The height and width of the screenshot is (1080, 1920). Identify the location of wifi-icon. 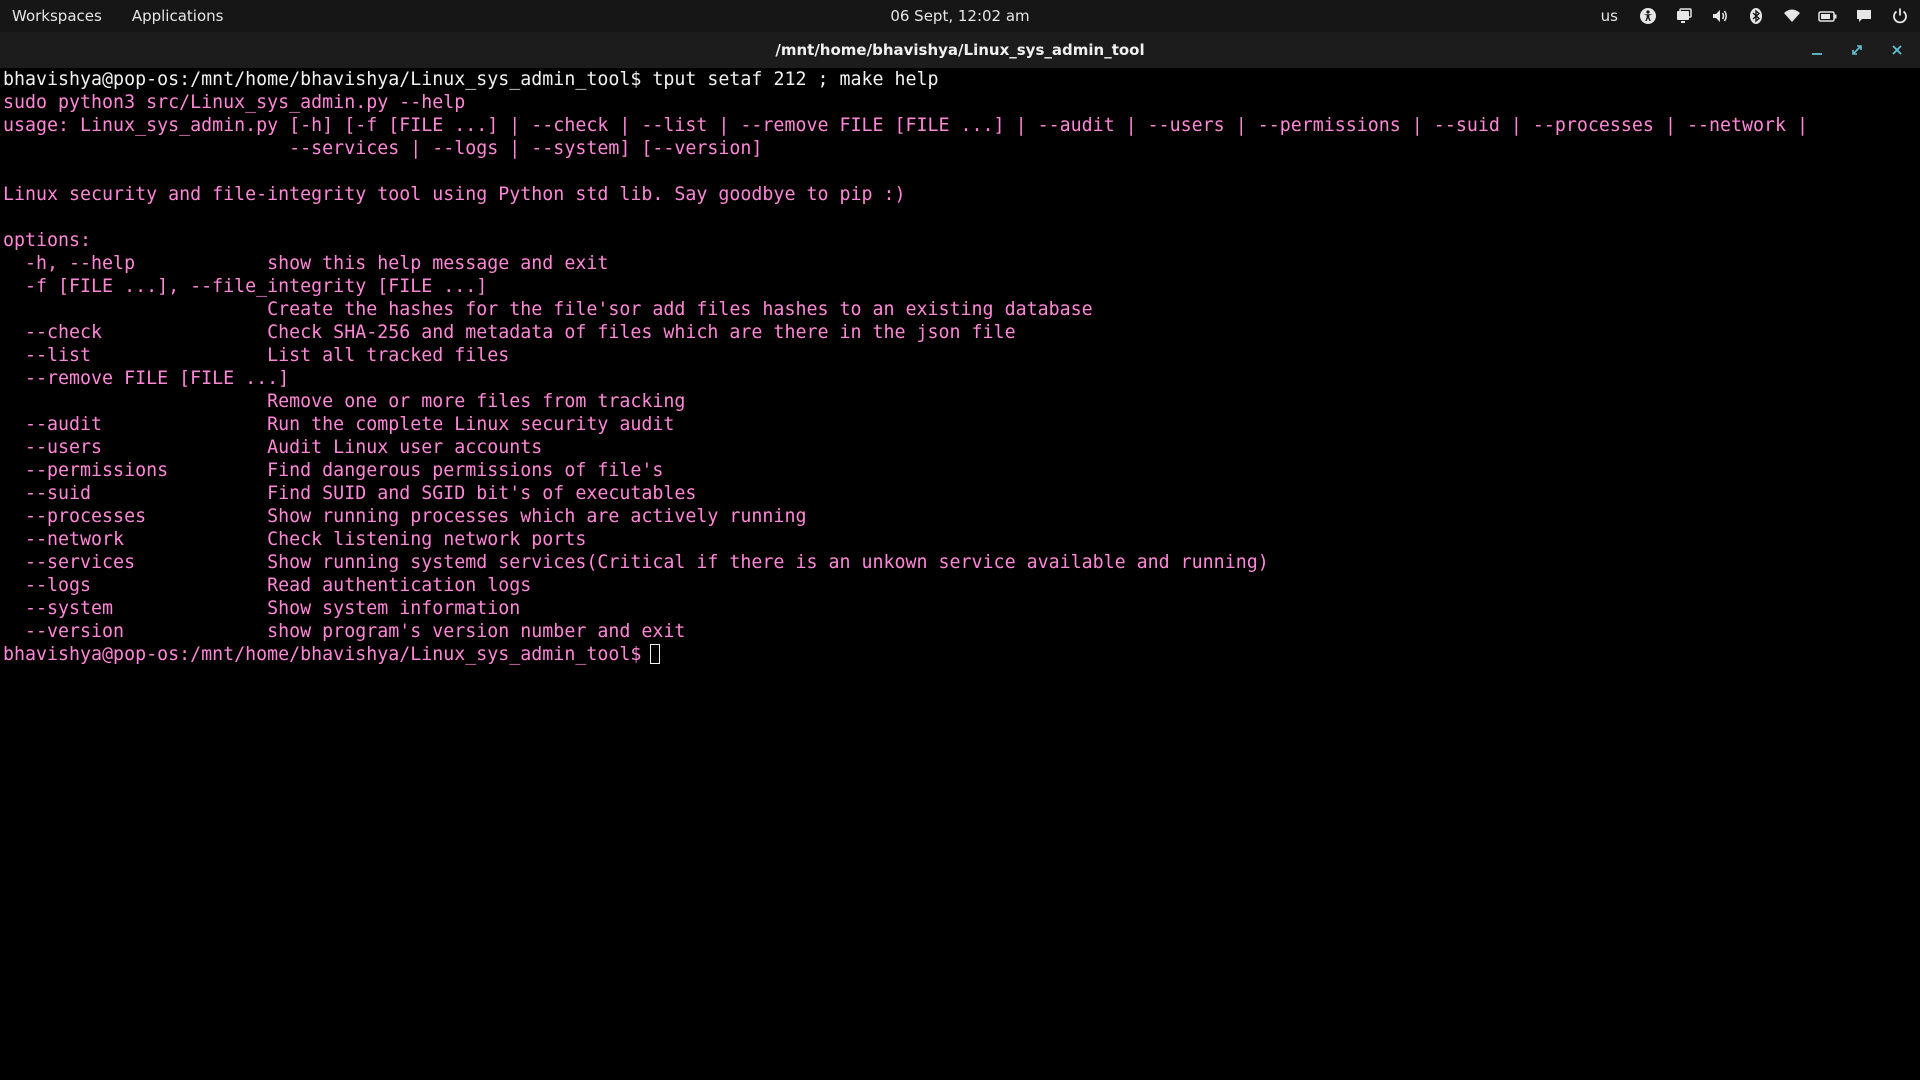
(1792, 16).